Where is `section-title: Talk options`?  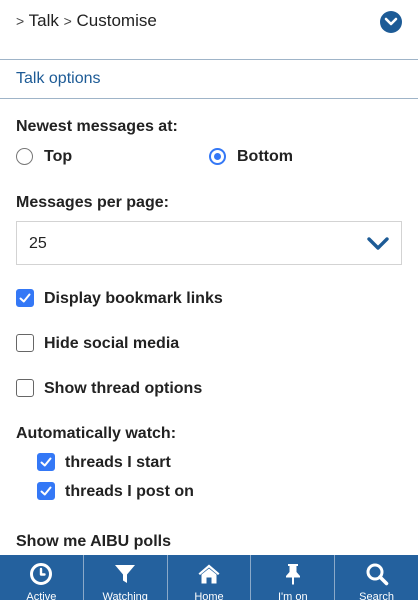 section-title: Talk options is located at coordinates (58, 78).